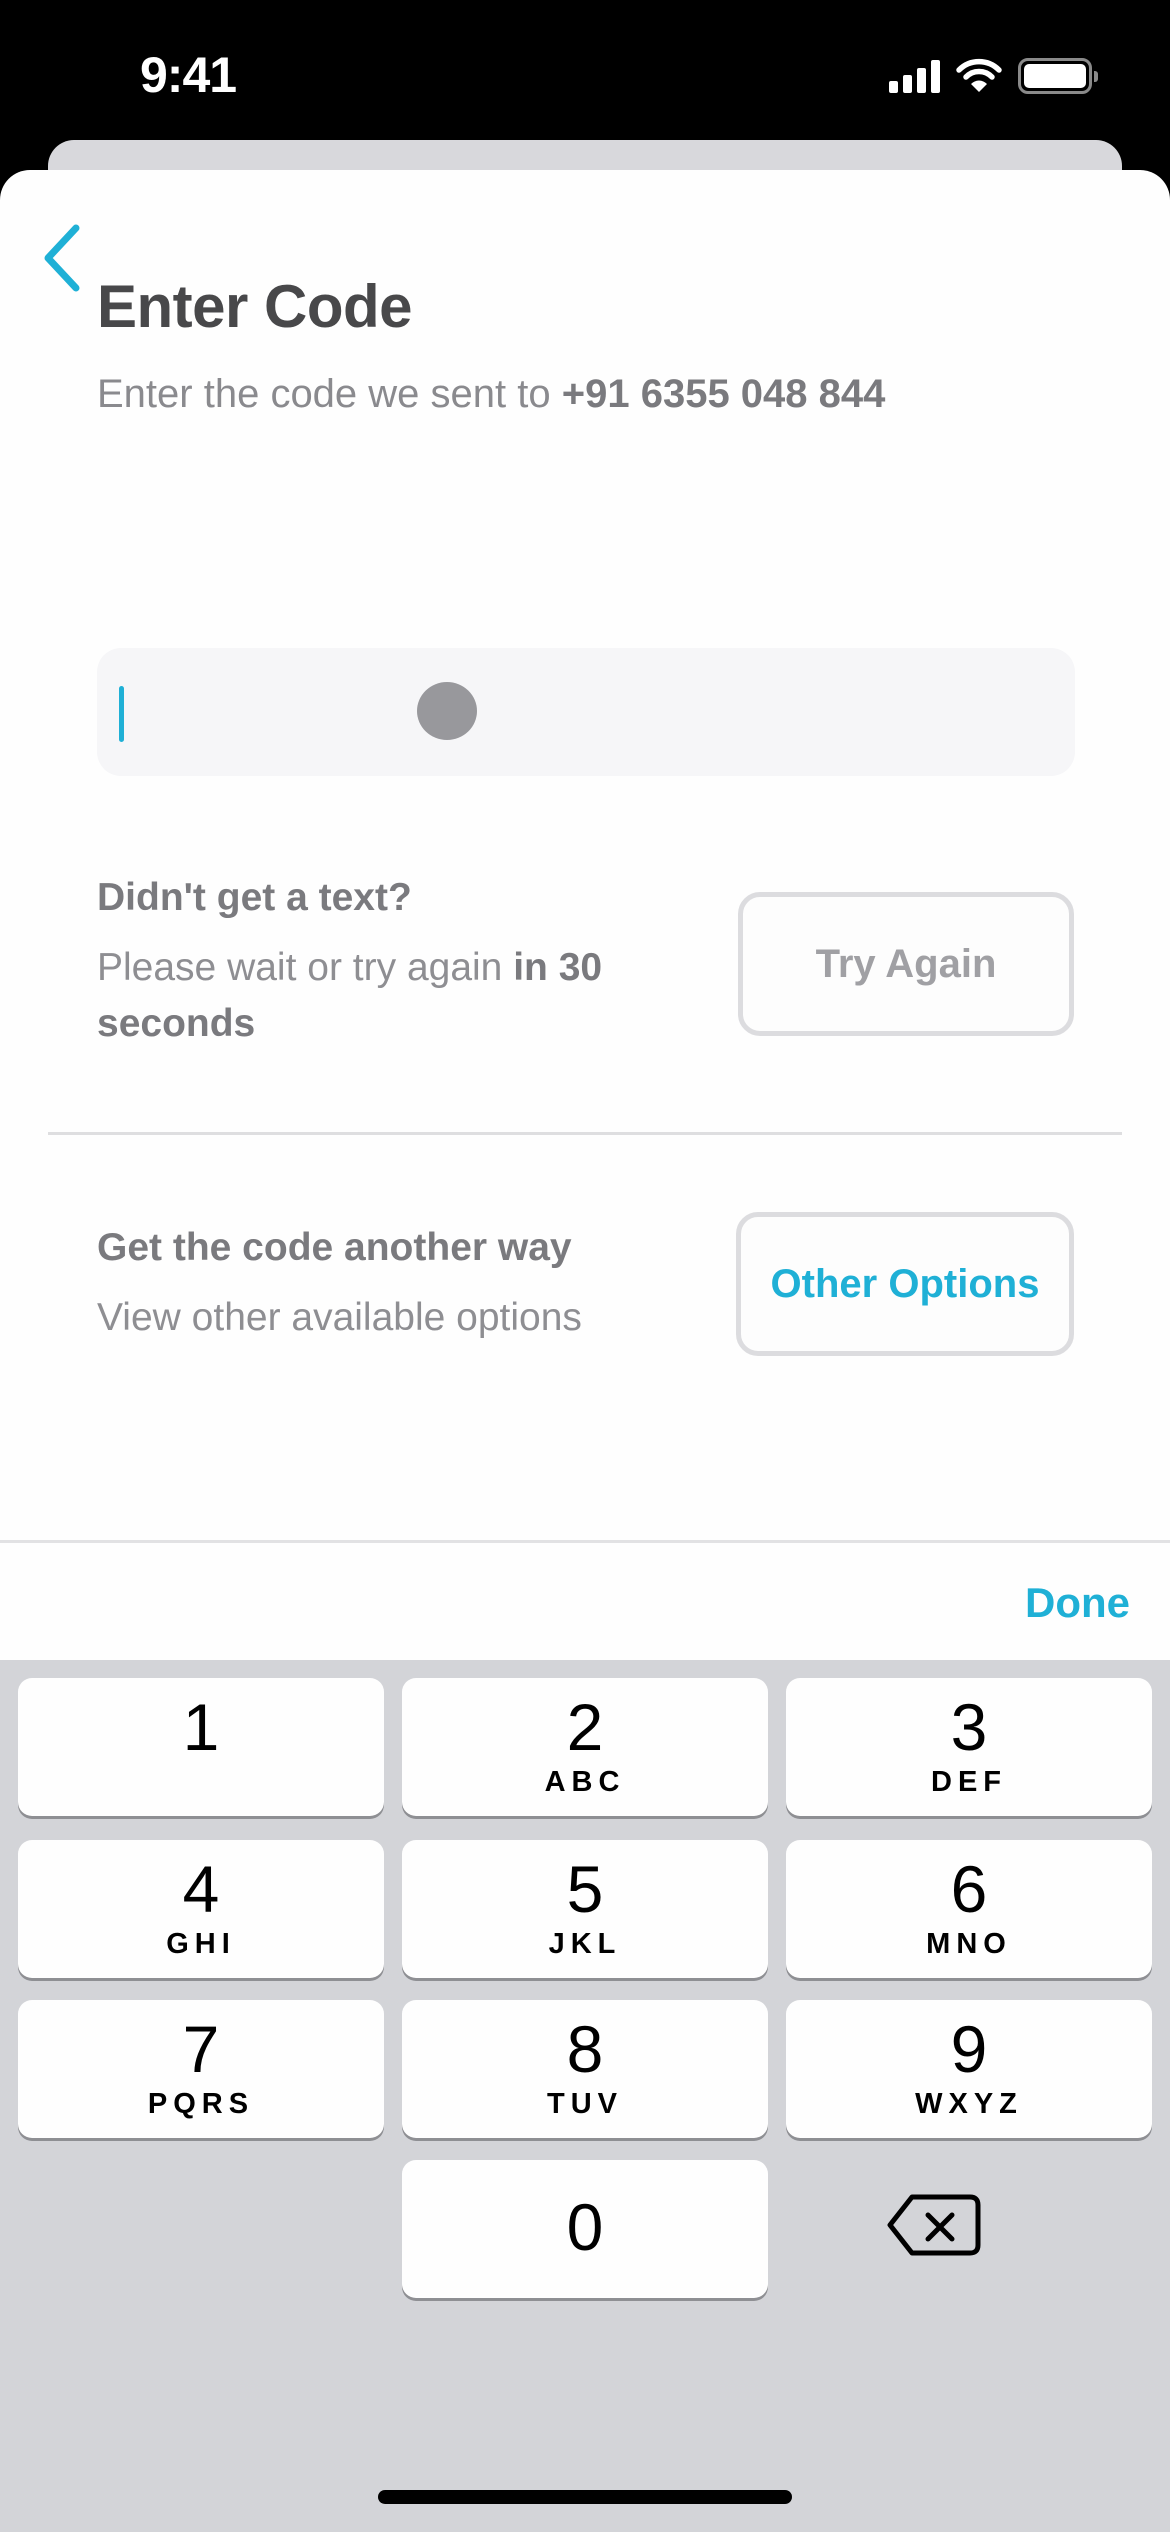 The width and height of the screenshot is (1170, 2532). Describe the element at coordinates (397, 996) in the screenshot. I see `resend-description: Please wait or try again in 30 seconds` at that location.